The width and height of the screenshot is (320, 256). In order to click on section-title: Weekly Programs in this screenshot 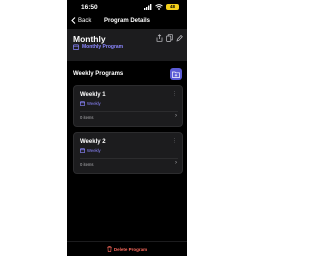, I will do `click(98, 74)`.